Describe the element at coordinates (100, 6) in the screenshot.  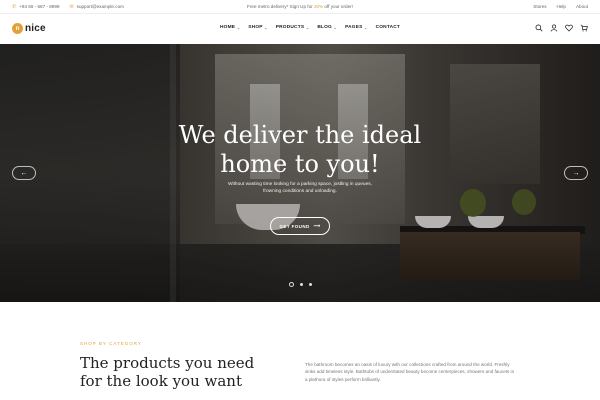
I see `email-address: support@example.com` at that location.